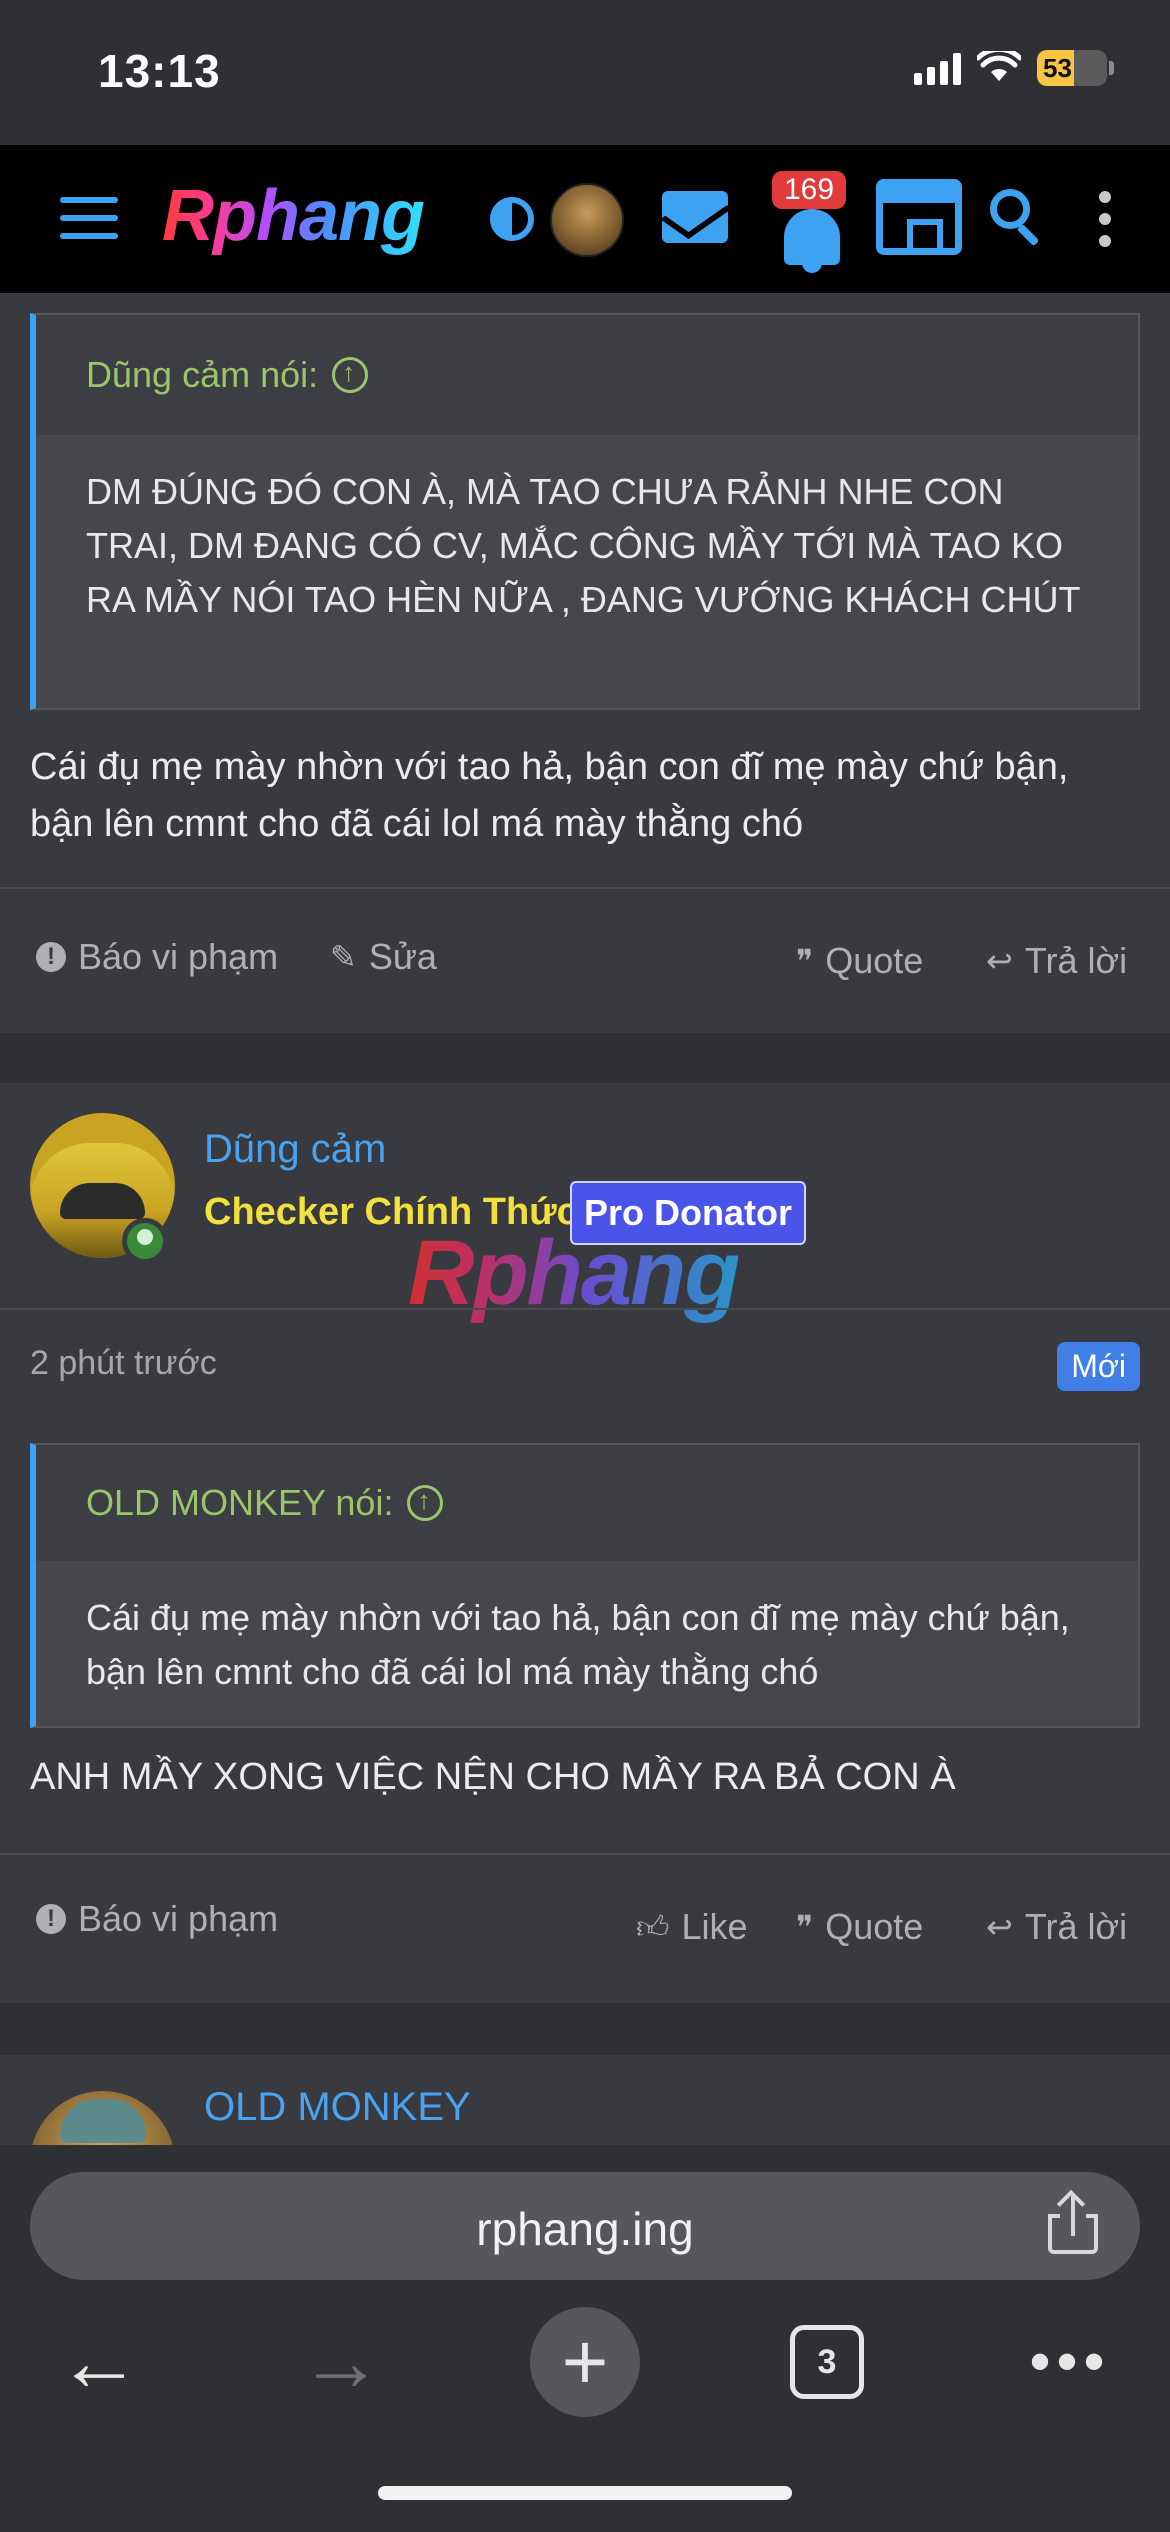  Describe the element at coordinates (402, 956) in the screenshot. I see `edit-label: Sửa` at that location.